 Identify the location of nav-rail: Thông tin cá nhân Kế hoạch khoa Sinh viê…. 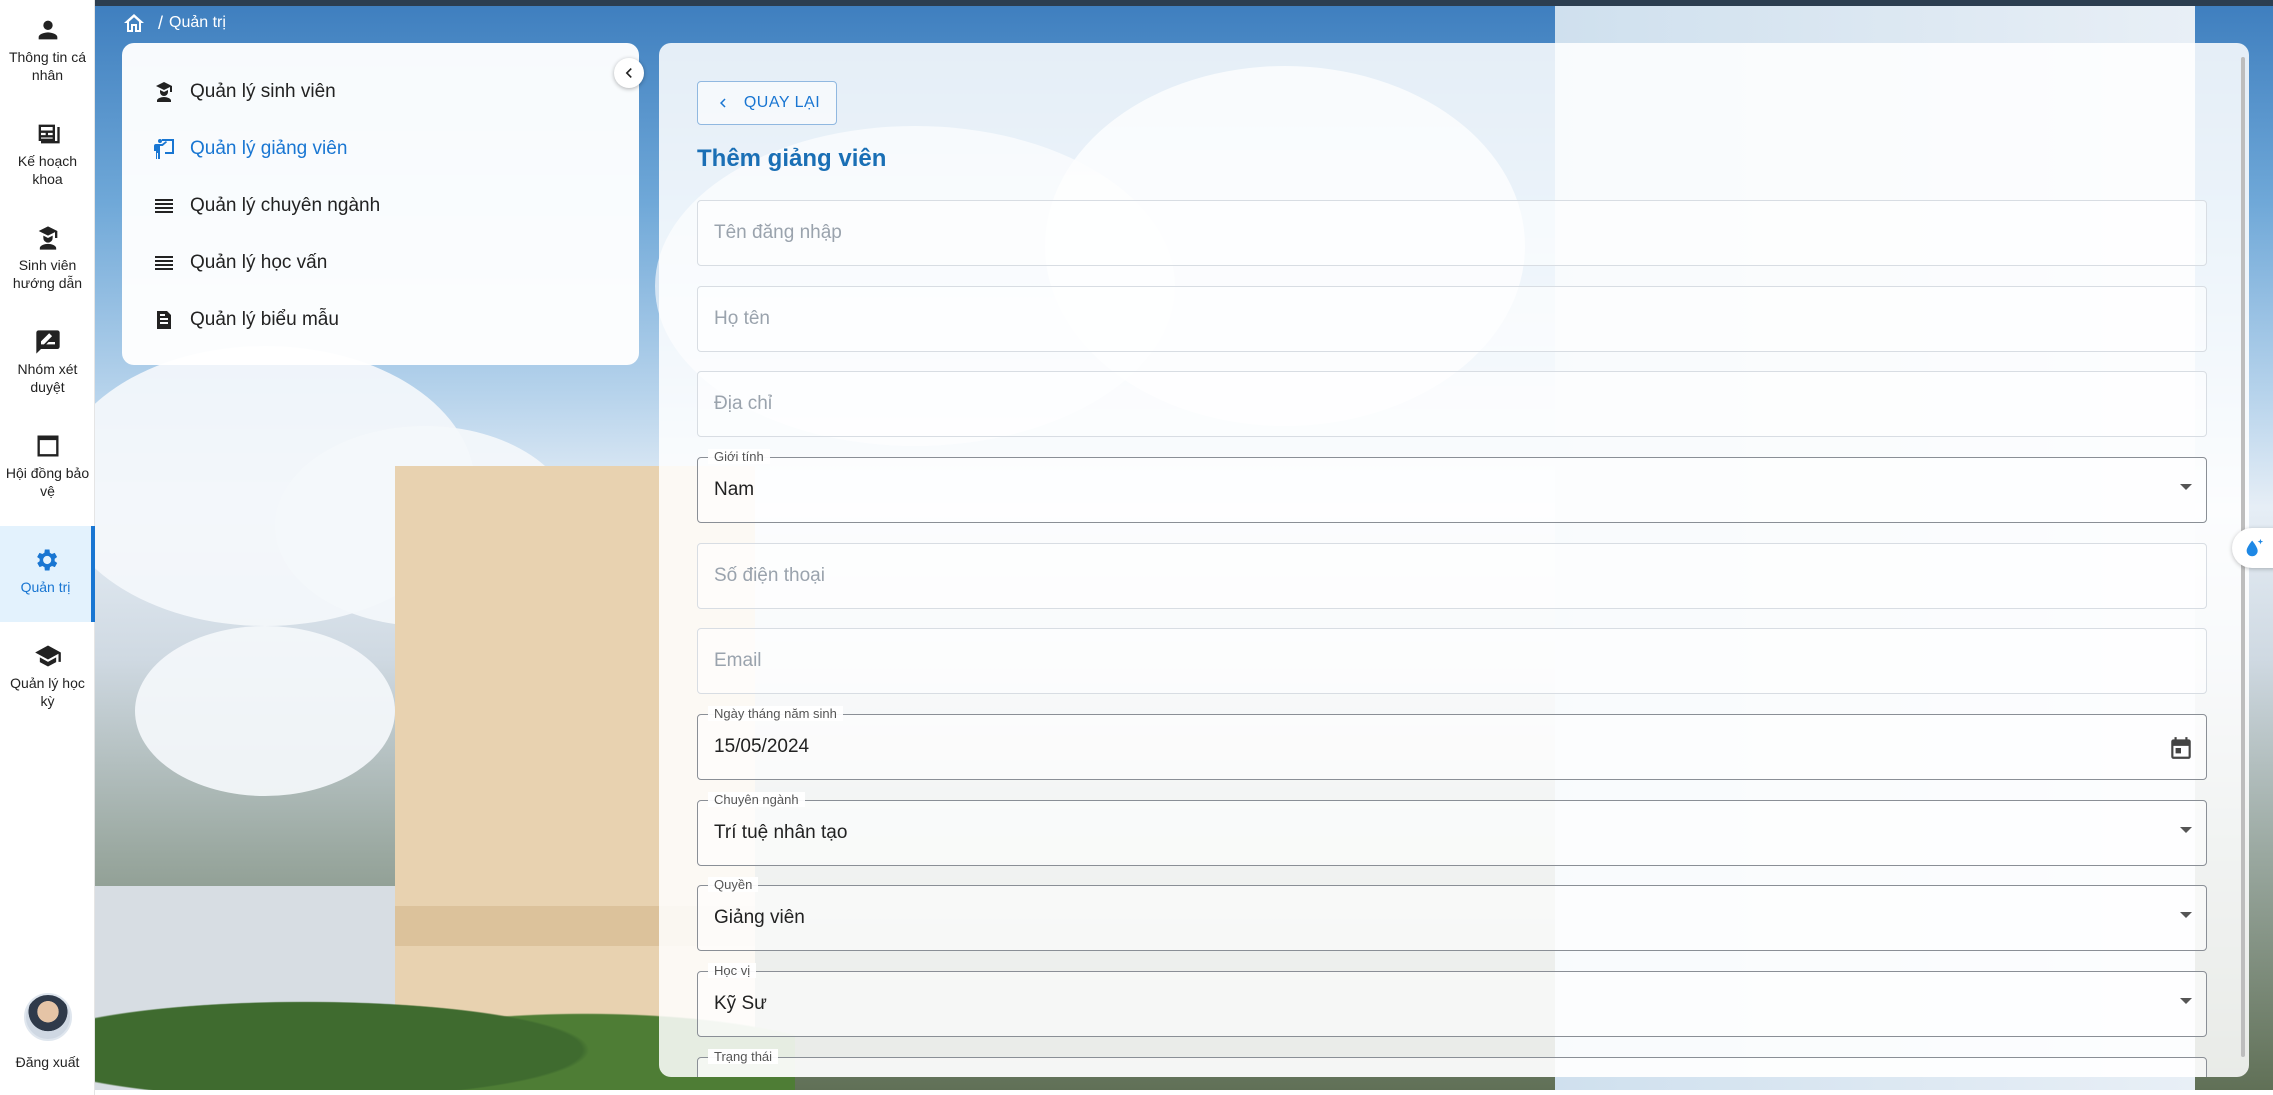
(47, 547).